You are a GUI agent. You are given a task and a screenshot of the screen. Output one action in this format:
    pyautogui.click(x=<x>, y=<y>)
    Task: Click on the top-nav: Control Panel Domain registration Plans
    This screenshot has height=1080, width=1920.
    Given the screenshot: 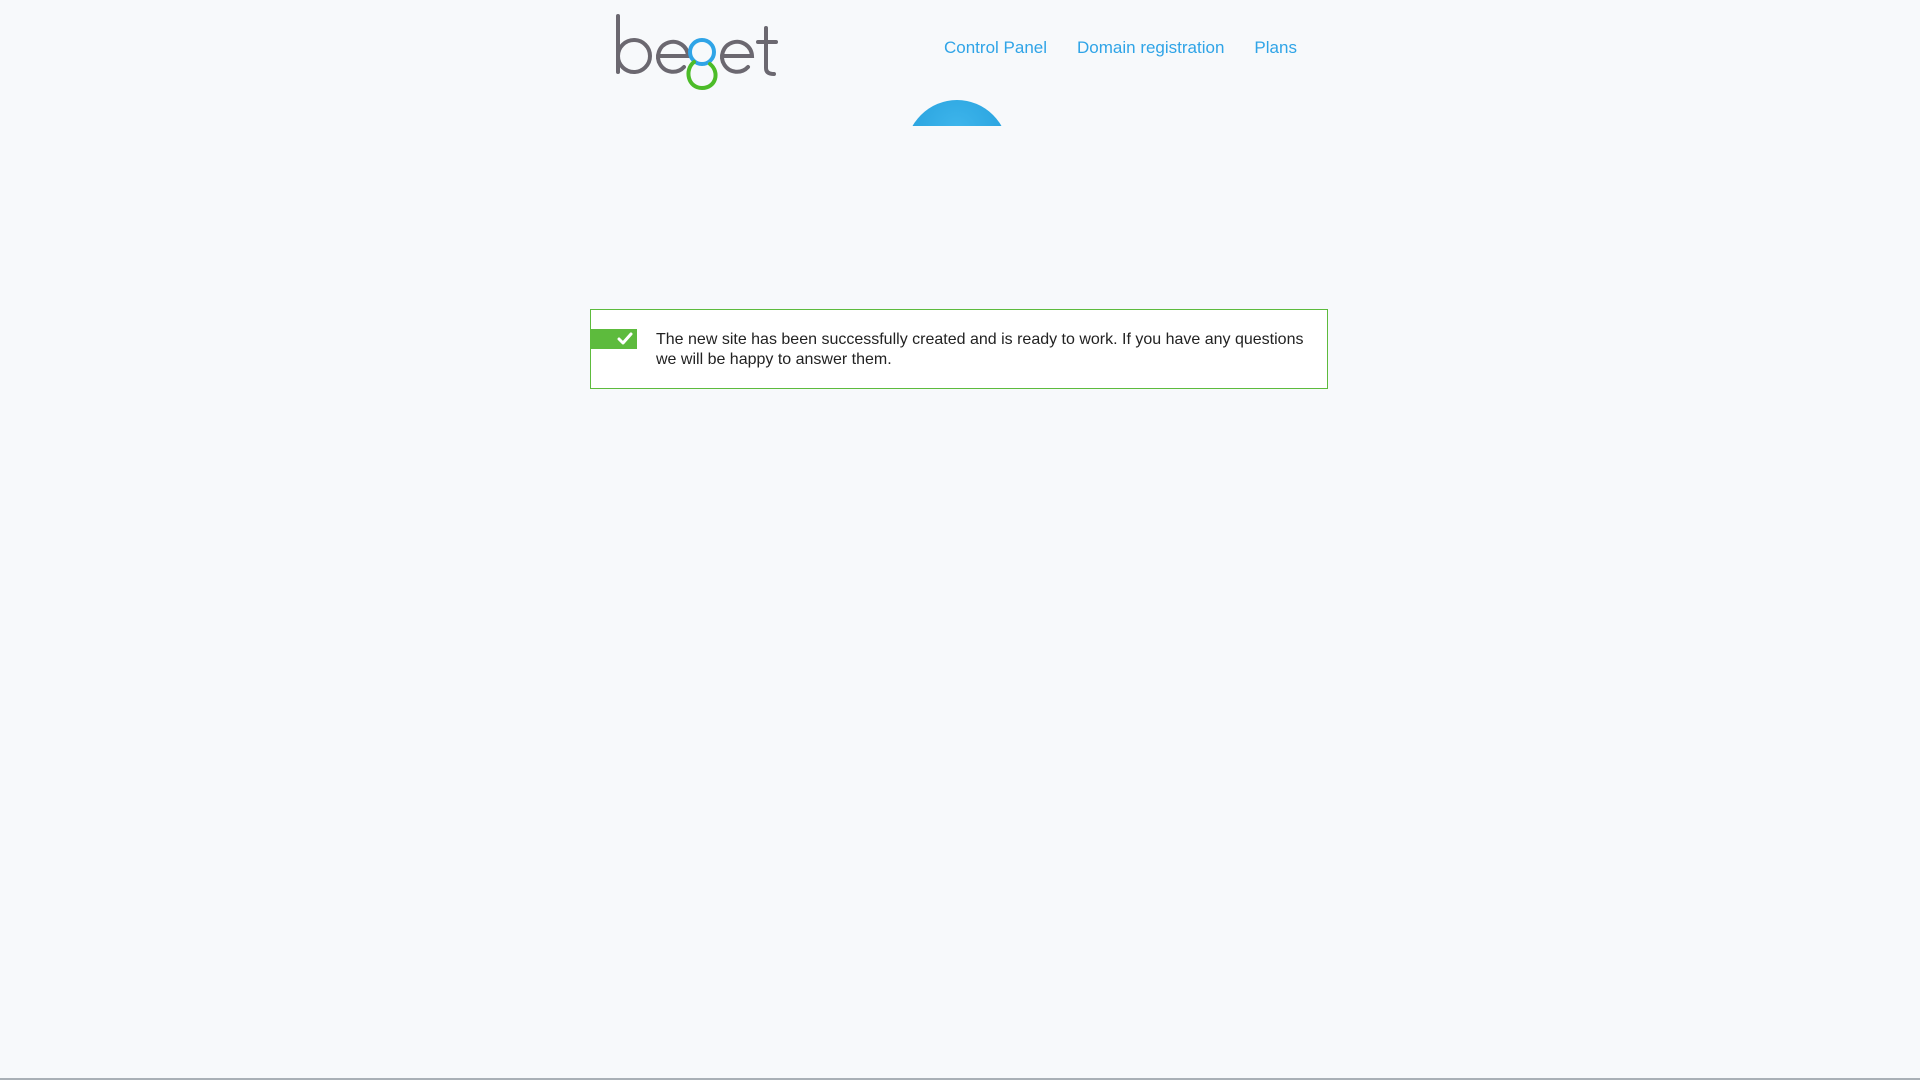 What is the action you would take?
    pyautogui.click(x=1120, y=48)
    